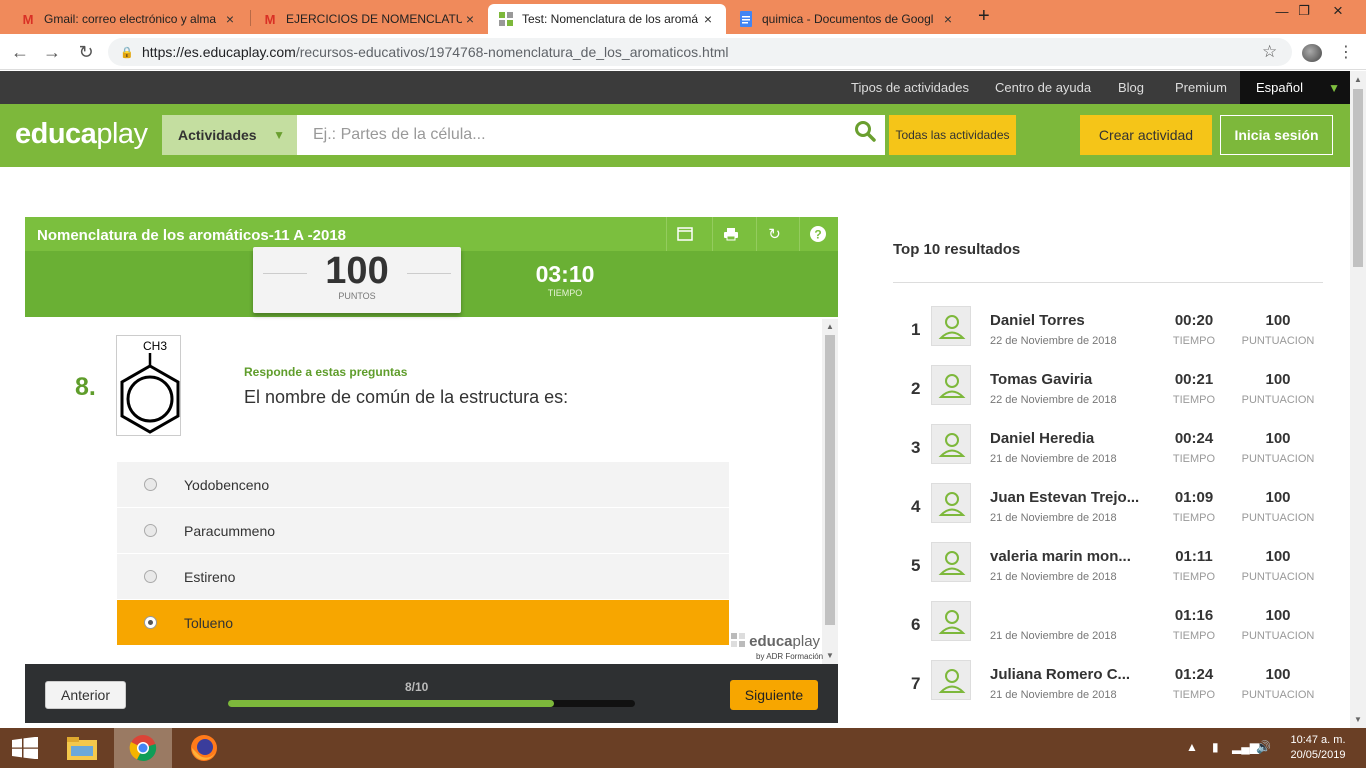  I want to click on browser-tab-docs: quimica - Documentos de Googl ×, so click(847, 19).